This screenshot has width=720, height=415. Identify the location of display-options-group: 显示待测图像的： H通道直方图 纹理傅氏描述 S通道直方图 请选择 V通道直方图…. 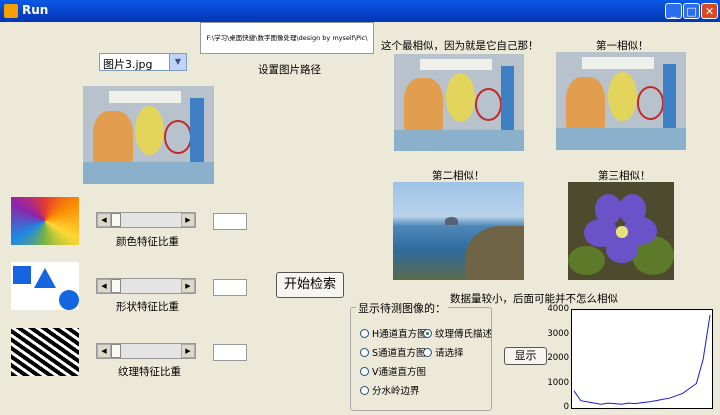
(421, 355).